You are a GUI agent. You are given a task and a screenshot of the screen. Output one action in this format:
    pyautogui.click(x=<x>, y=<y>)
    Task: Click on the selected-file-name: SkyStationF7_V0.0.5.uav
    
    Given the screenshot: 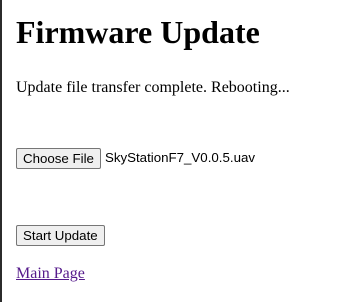 What is the action you would take?
    pyautogui.click(x=180, y=157)
    